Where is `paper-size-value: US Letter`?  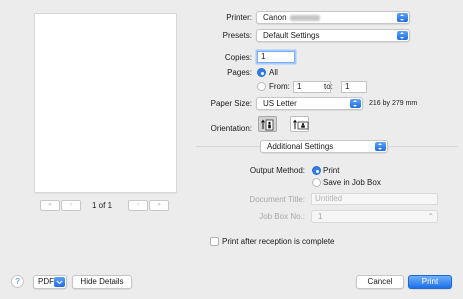 paper-size-value: US Letter is located at coordinates (280, 103).